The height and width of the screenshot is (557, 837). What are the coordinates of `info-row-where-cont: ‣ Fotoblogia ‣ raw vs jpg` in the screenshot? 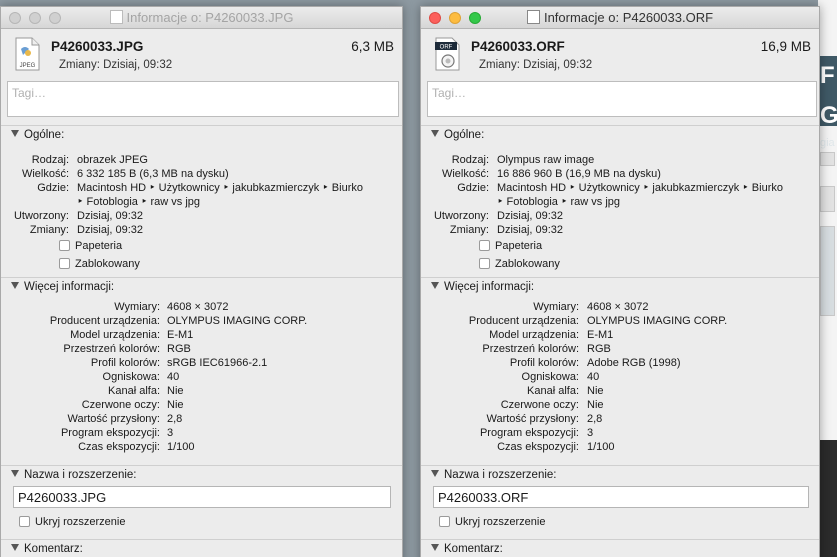 It's located at (201, 202).